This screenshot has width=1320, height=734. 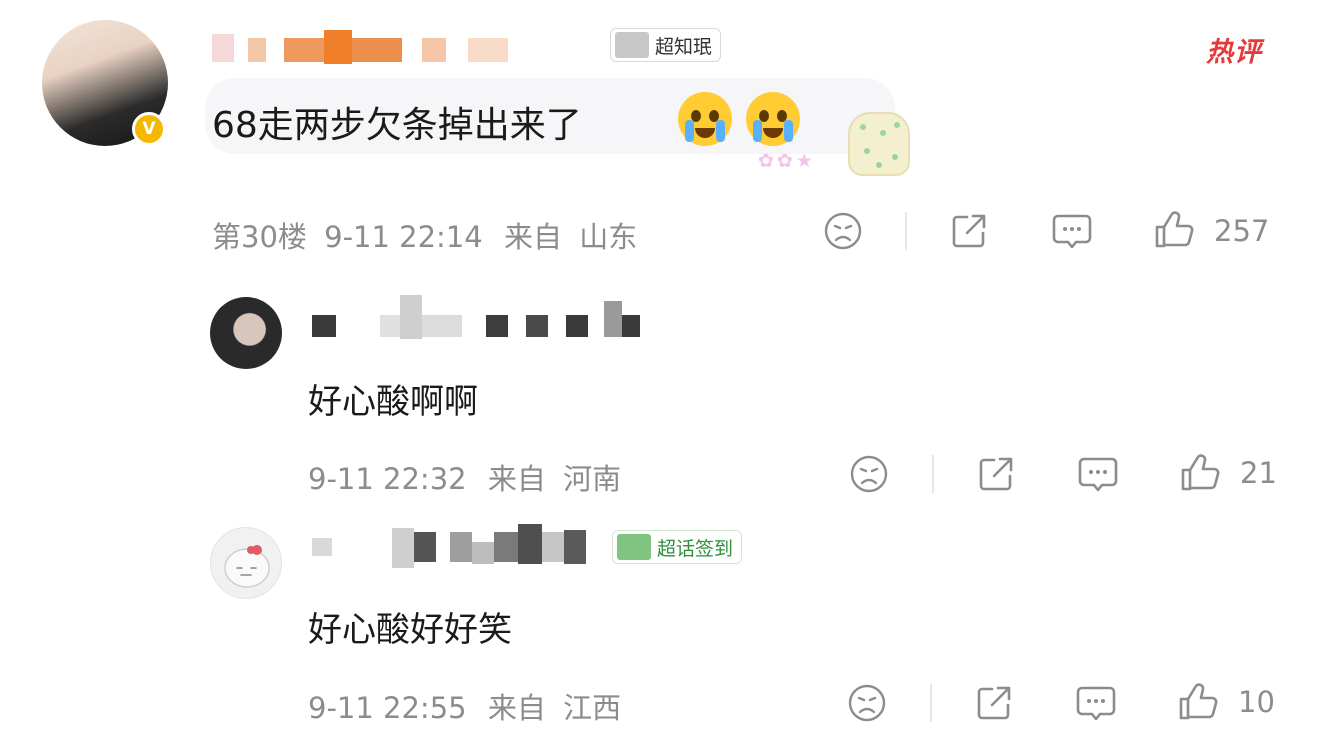 What do you see at coordinates (695, 548) in the screenshot?
I see `user-tag-label: 超话签到` at bounding box center [695, 548].